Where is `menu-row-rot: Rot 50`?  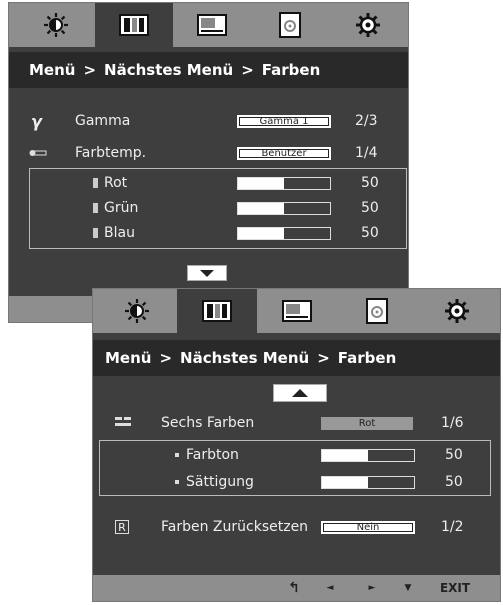 menu-row-rot: Rot 50 is located at coordinates (208, 183).